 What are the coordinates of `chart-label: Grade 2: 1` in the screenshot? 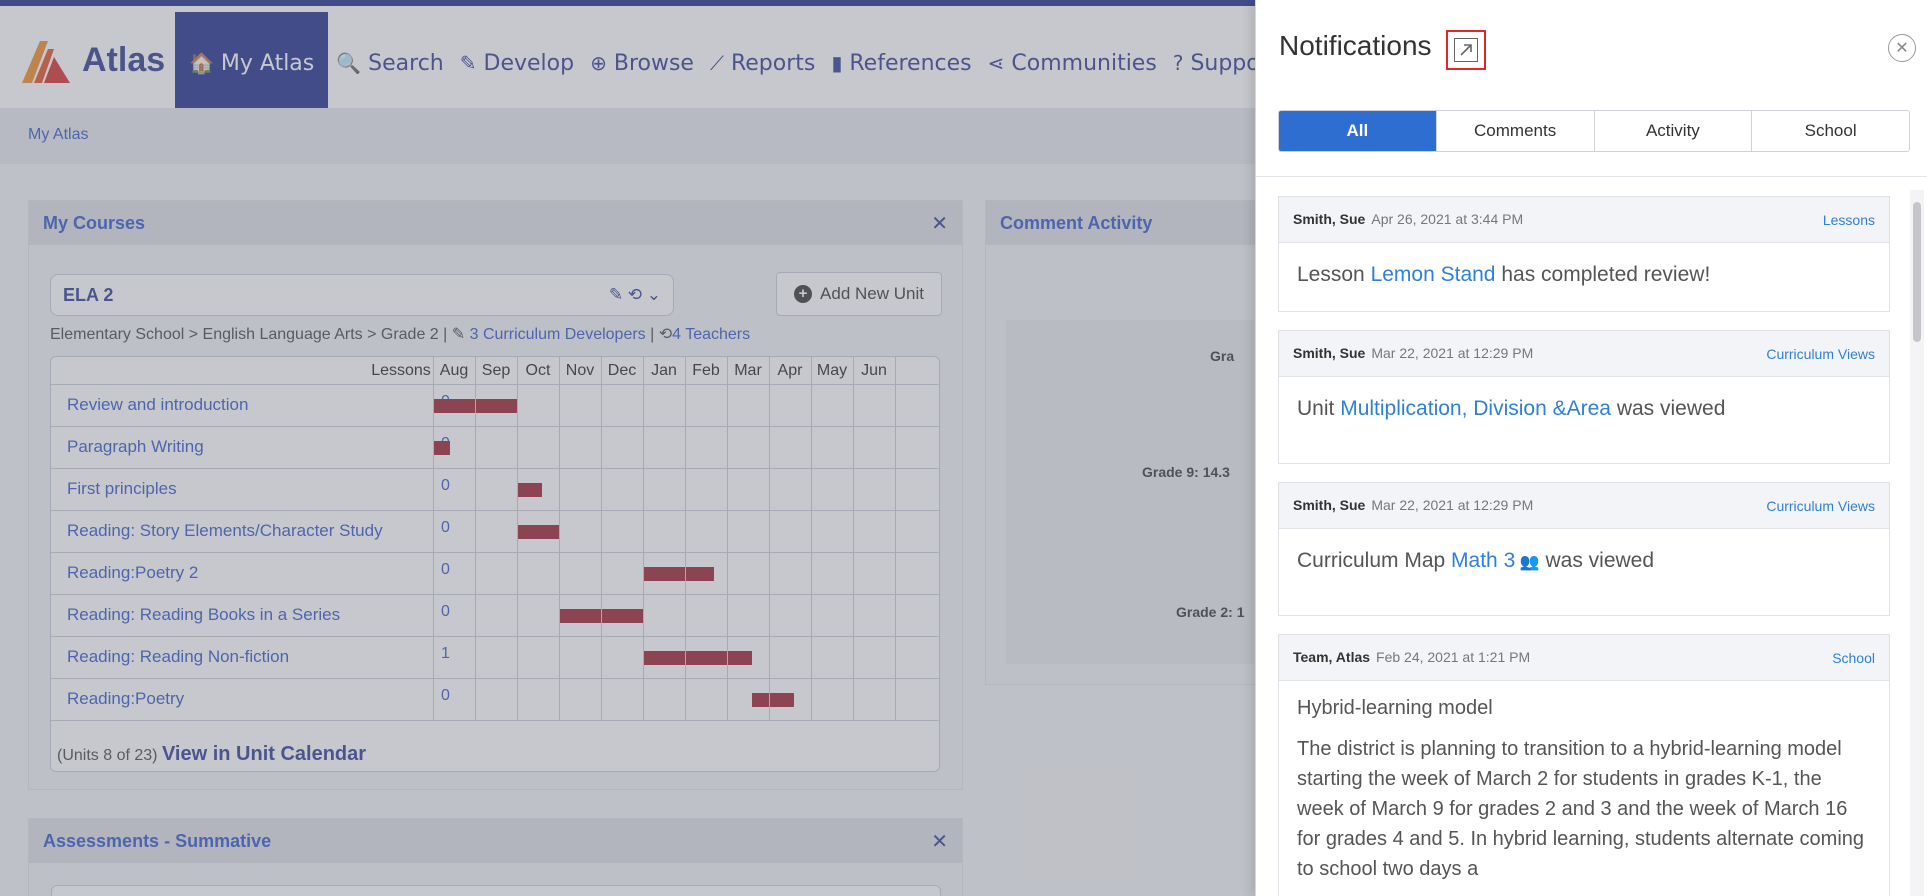 It's located at (1210, 612).